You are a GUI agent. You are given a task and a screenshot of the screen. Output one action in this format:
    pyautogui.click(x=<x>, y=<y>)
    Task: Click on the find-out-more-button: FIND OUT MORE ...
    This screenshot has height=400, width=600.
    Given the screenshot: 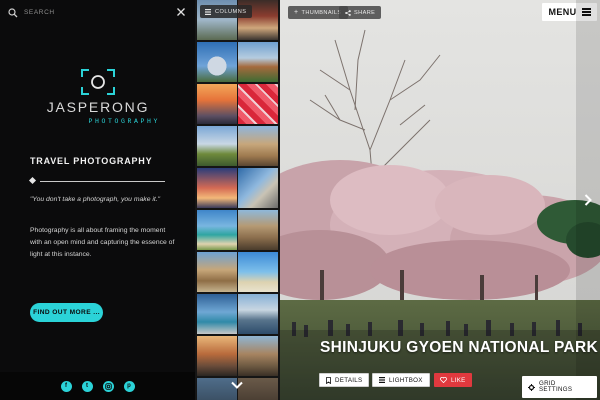 What is the action you would take?
    pyautogui.click(x=66, y=312)
    